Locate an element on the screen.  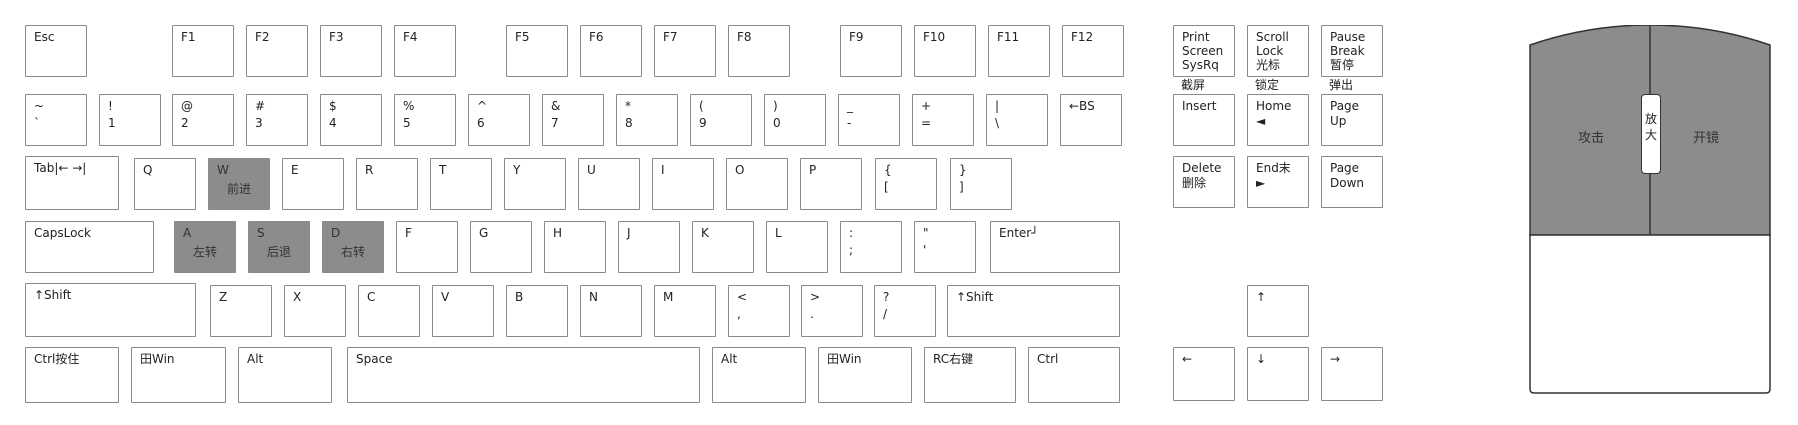
key-q: Q is located at coordinates (165, 184).